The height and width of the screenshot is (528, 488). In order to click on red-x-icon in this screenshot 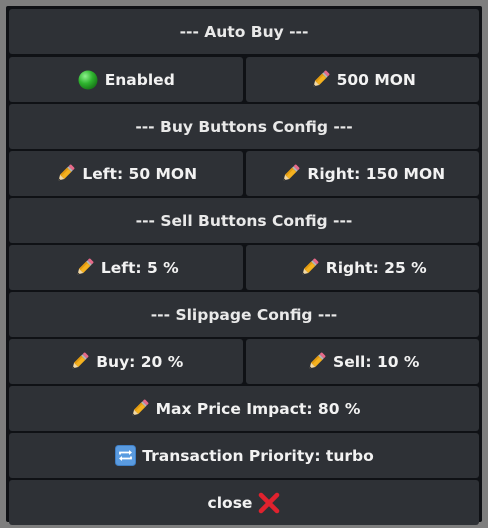, I will do `click(269, 503)`.